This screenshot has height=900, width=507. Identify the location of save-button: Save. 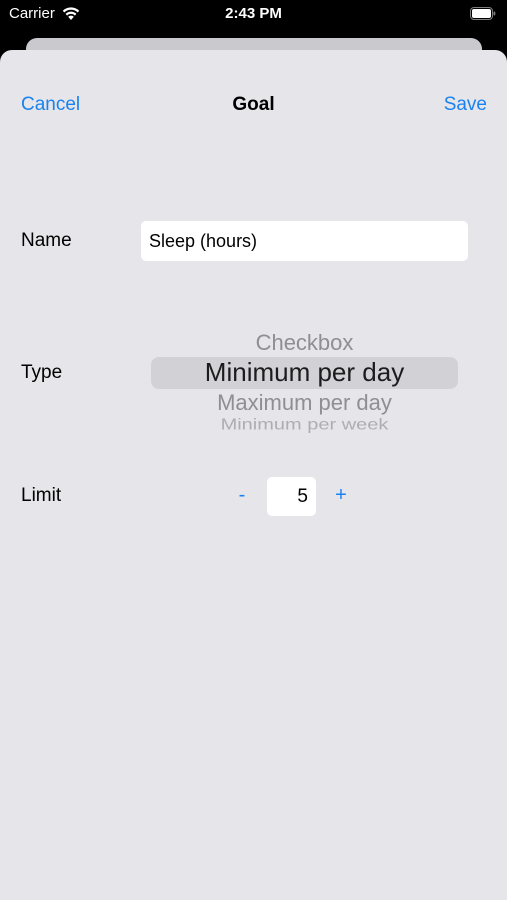
(465, 105).